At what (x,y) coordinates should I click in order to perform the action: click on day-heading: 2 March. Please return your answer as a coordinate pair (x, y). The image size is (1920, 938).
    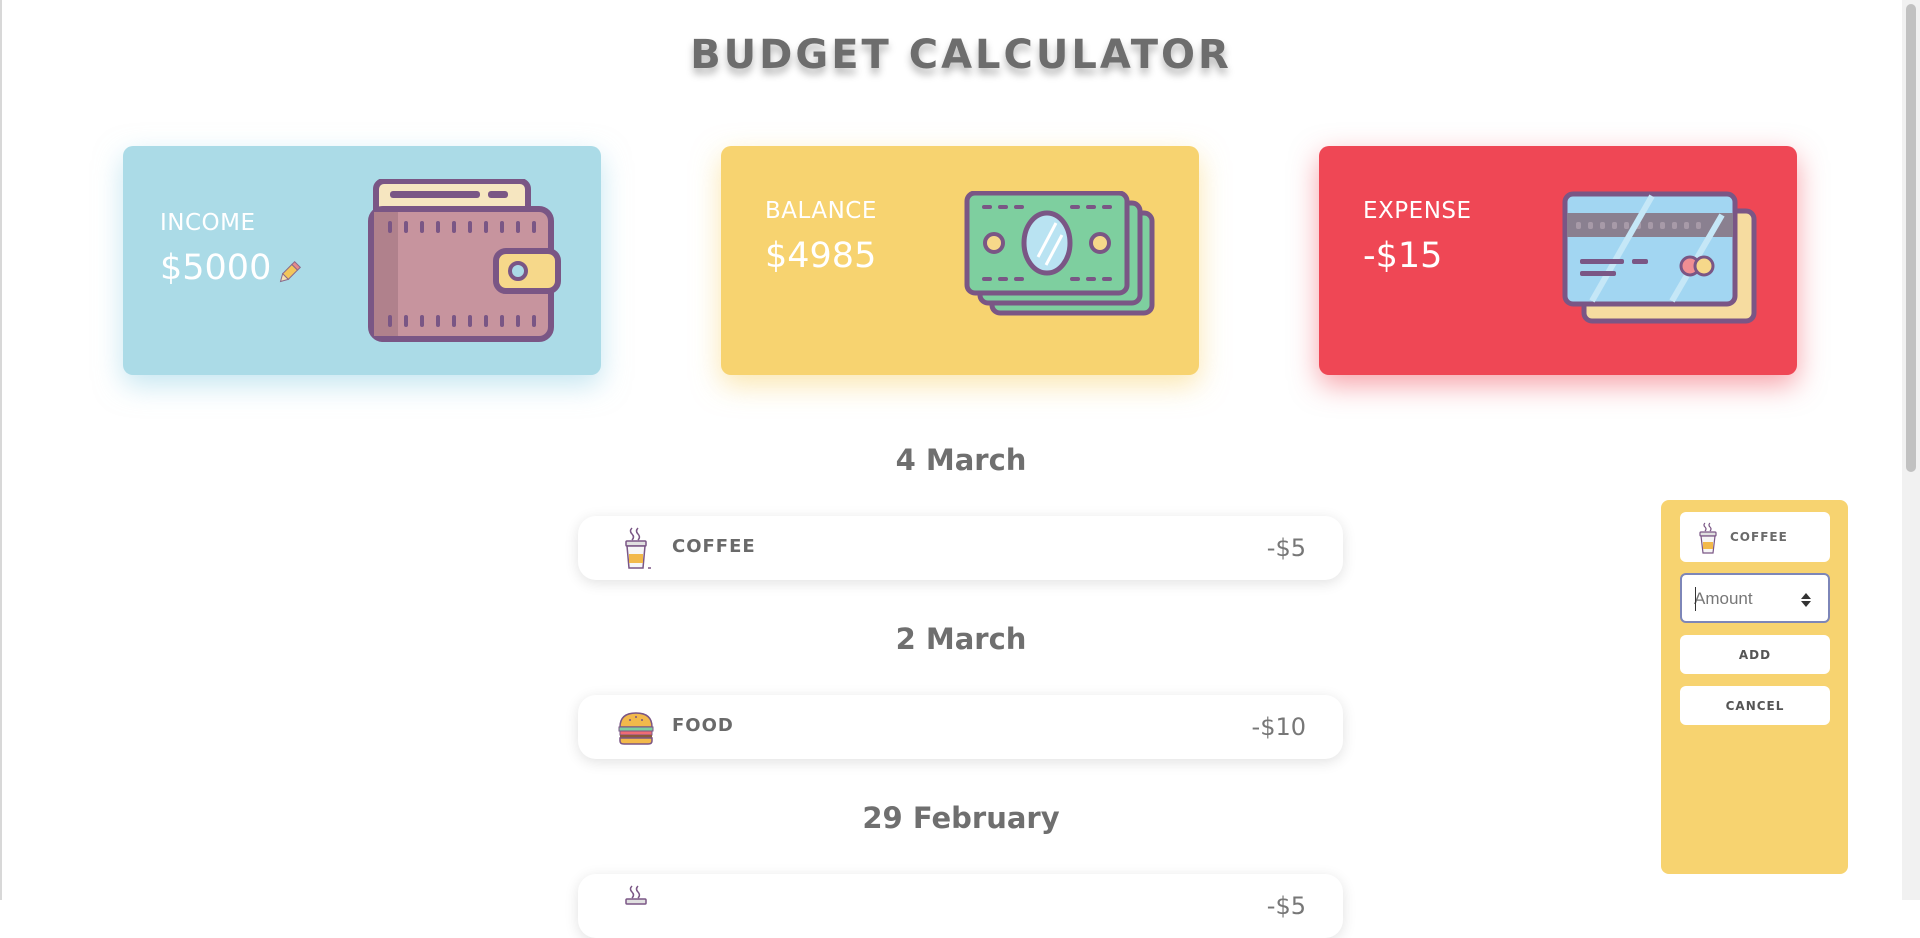
    Looking at the image, I should click on (961, 639).